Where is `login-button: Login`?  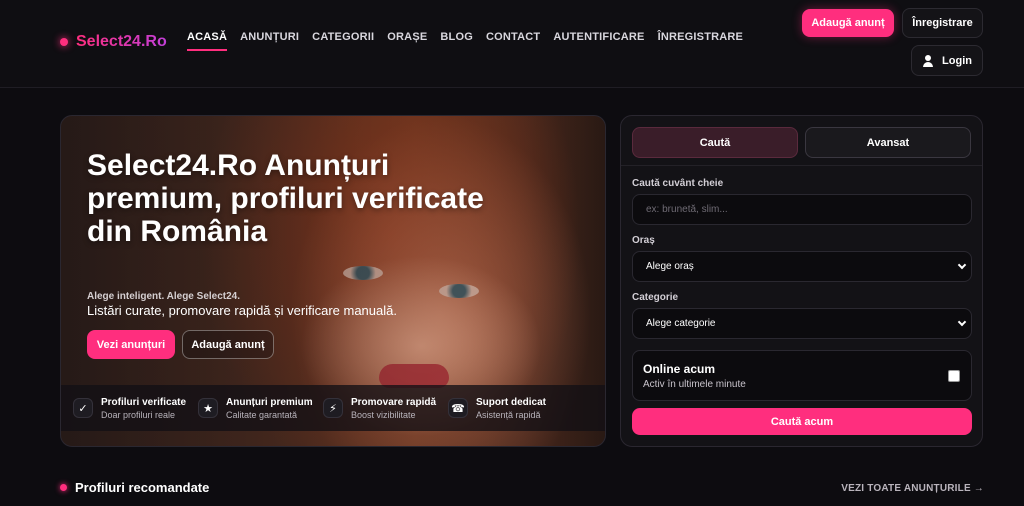 login-button: Login is located at coordinates (947, 60).